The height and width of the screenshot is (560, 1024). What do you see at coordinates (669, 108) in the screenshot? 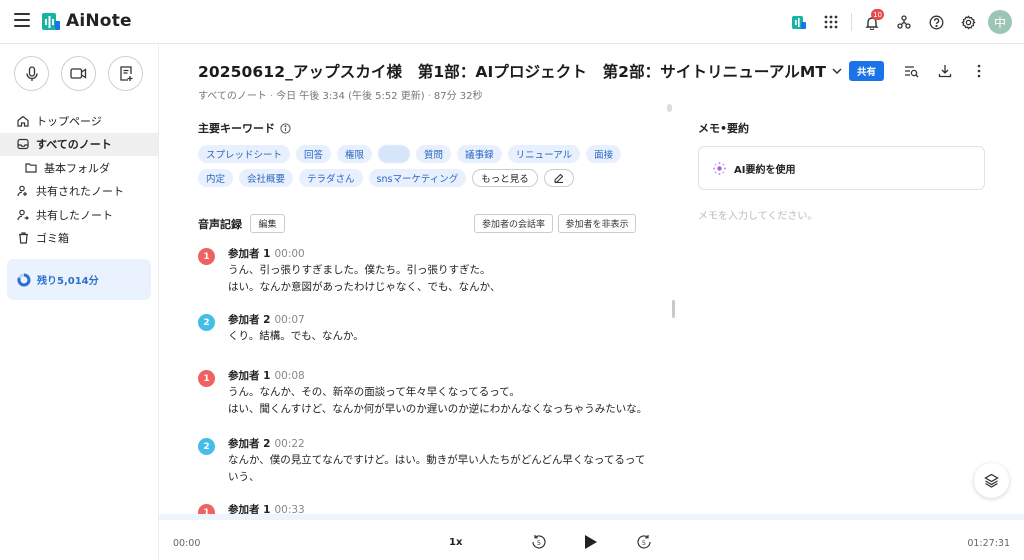
I see `scrollbar-top-handle` at bounding box center [669, 108].